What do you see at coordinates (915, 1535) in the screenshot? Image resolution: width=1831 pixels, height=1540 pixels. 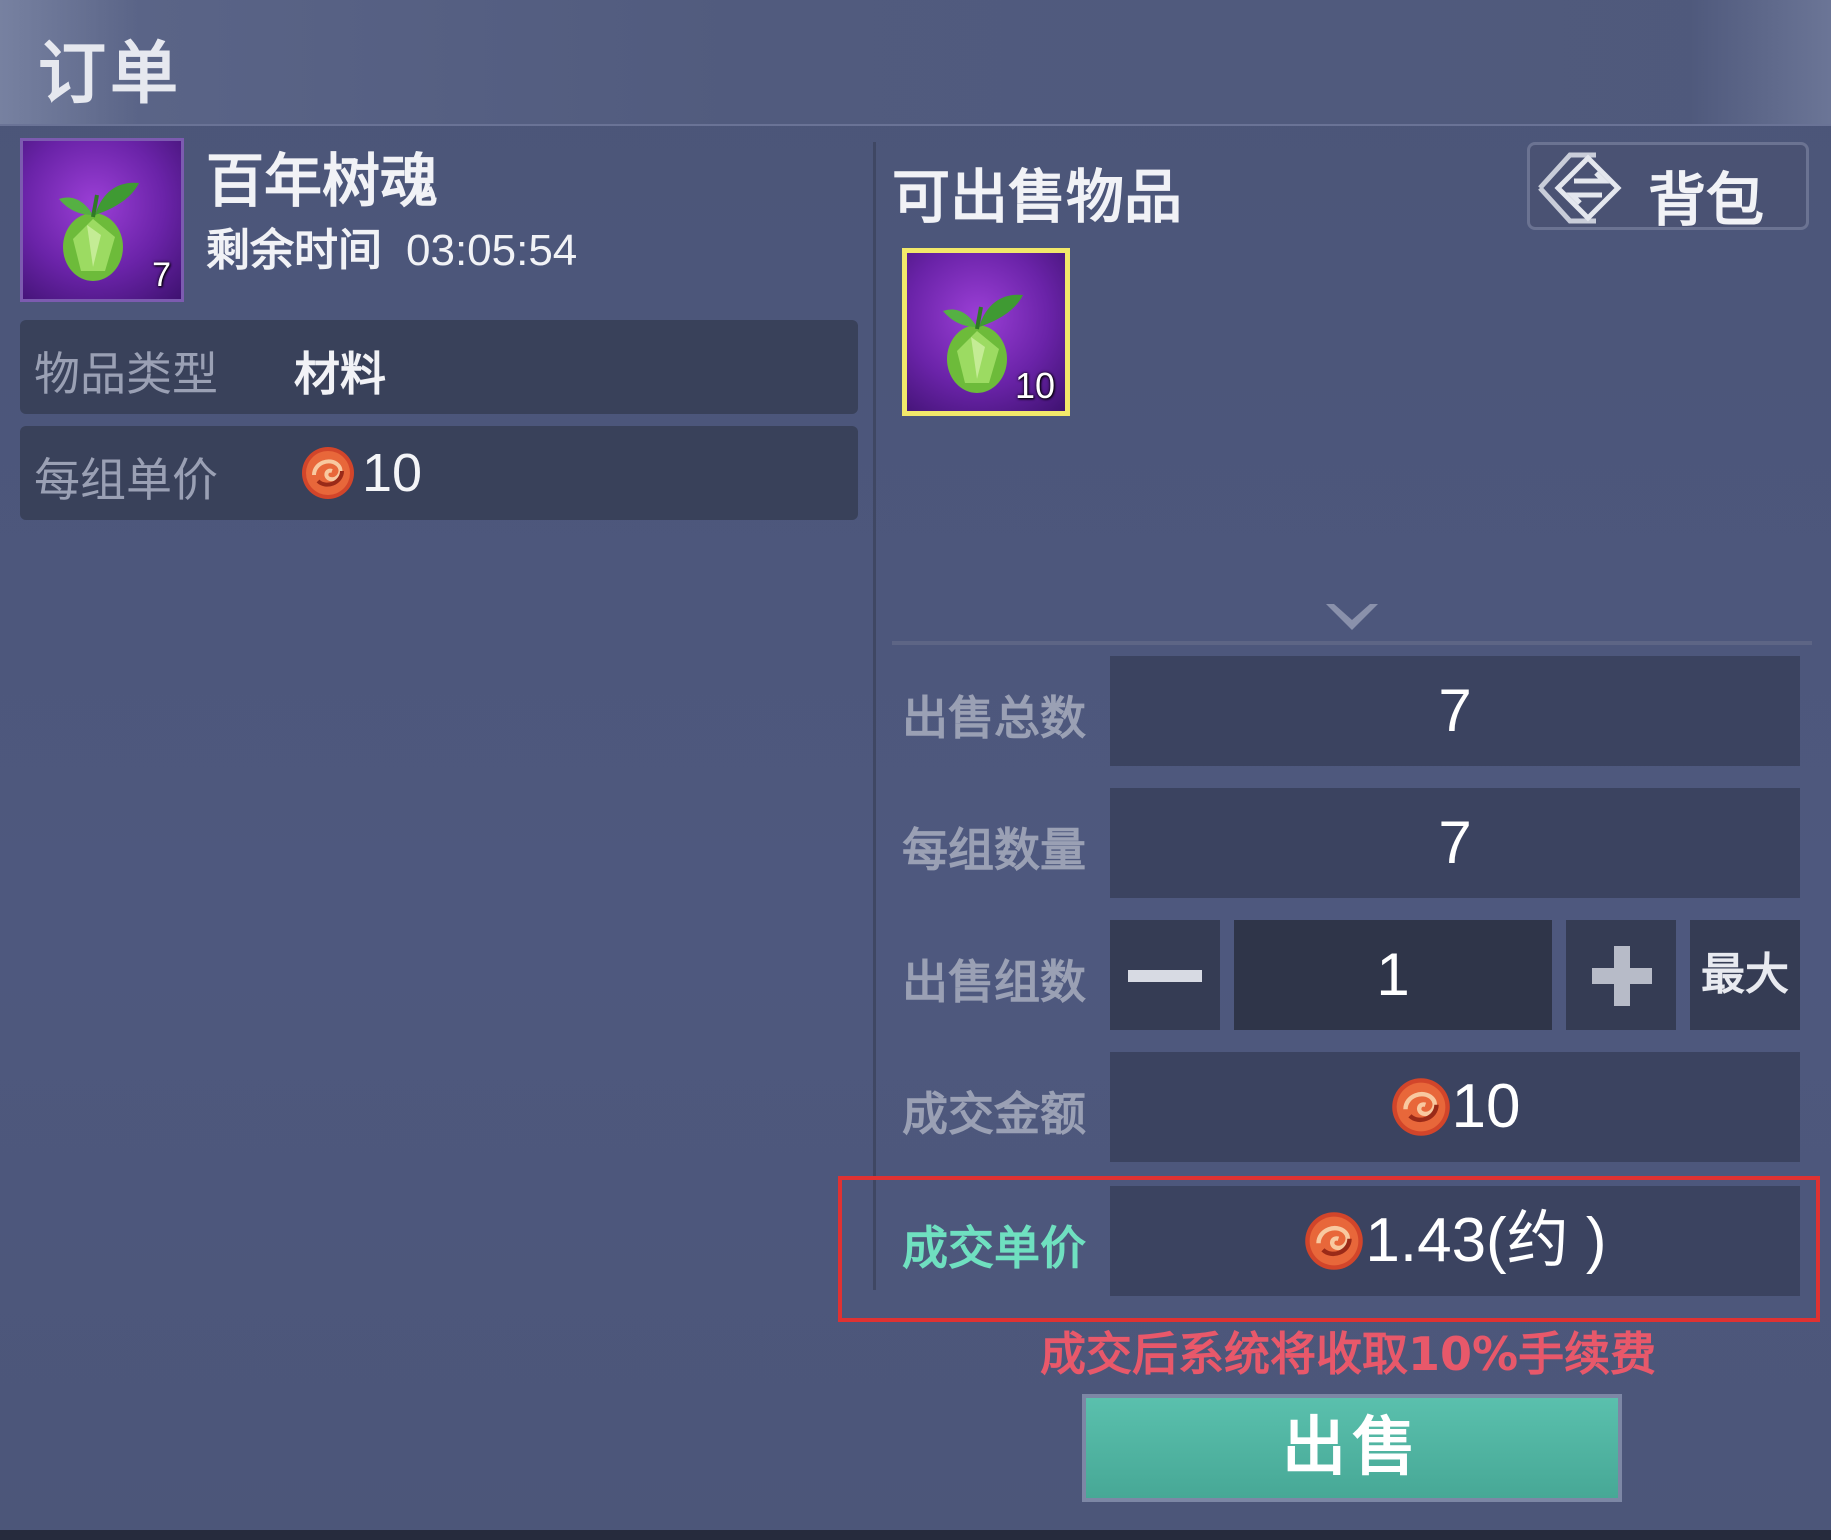 I see `bottom-bar` at bounding box center [915, 1535].